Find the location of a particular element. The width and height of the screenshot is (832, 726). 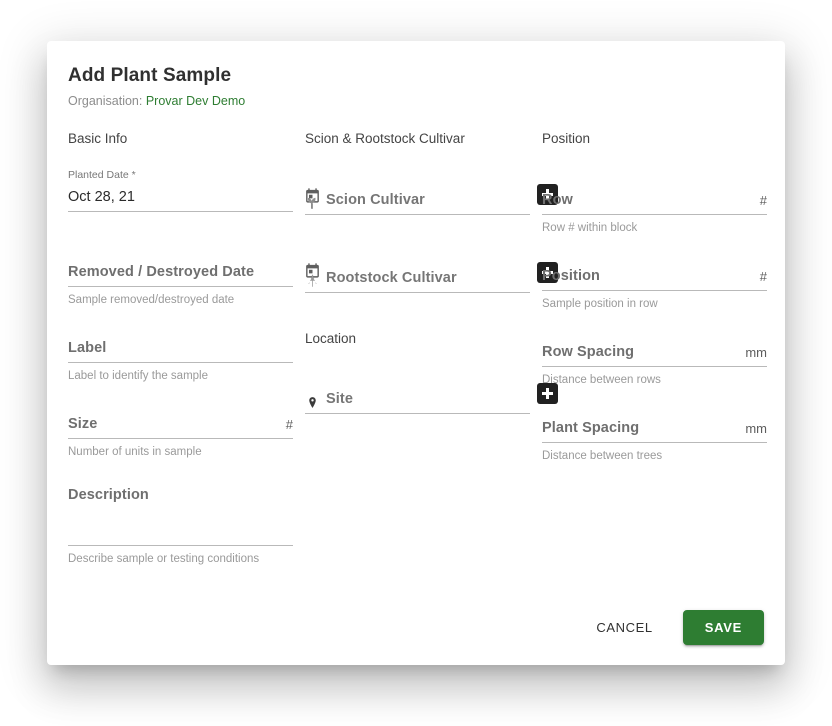

description-hint: Describe sample or testing conditions is located at coordinates (164, 559).